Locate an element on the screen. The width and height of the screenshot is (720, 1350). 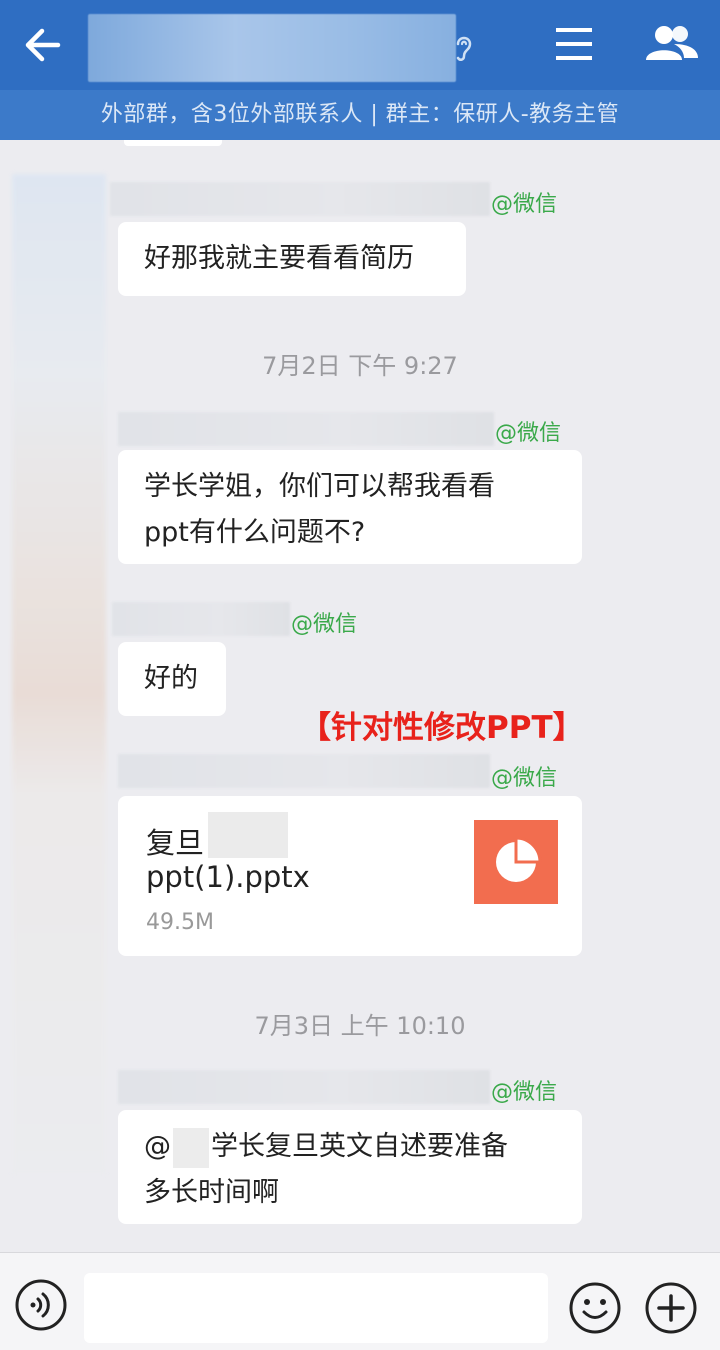
file-message-card: 复旦 ppt(1).pptx 49.5M is located at coordinates (350, 876).